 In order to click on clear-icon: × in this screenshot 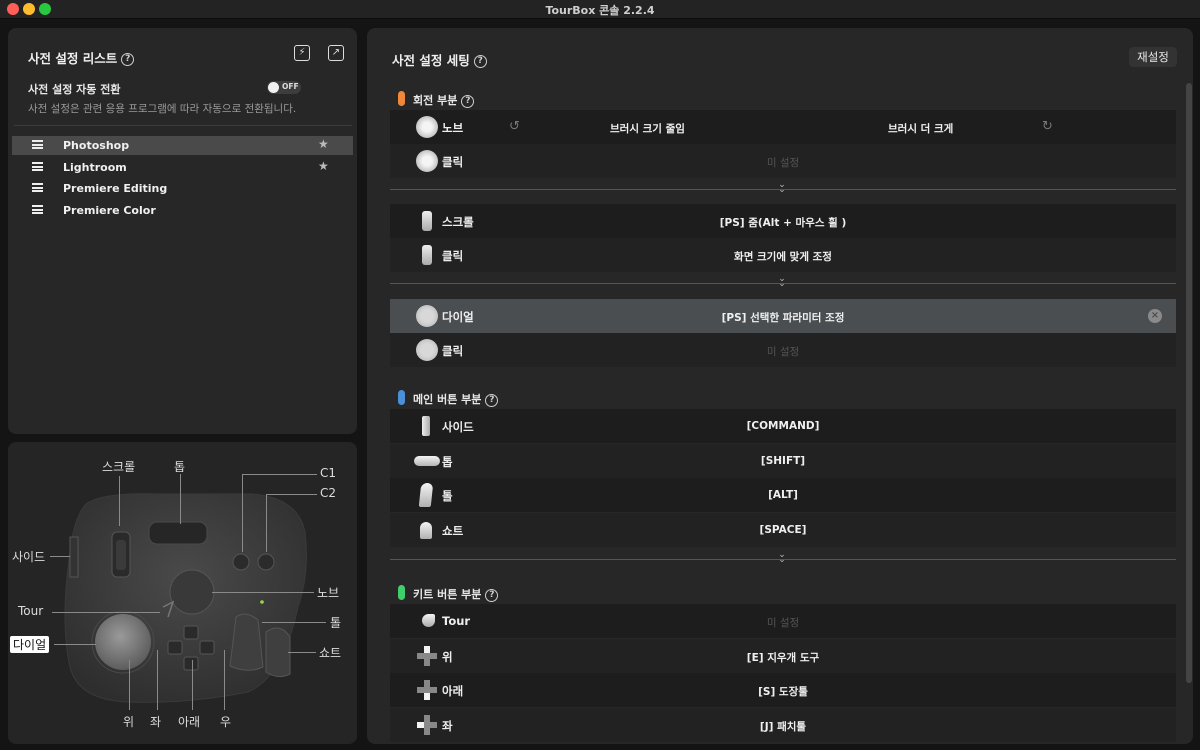, I will do `click(1155, 316)`.